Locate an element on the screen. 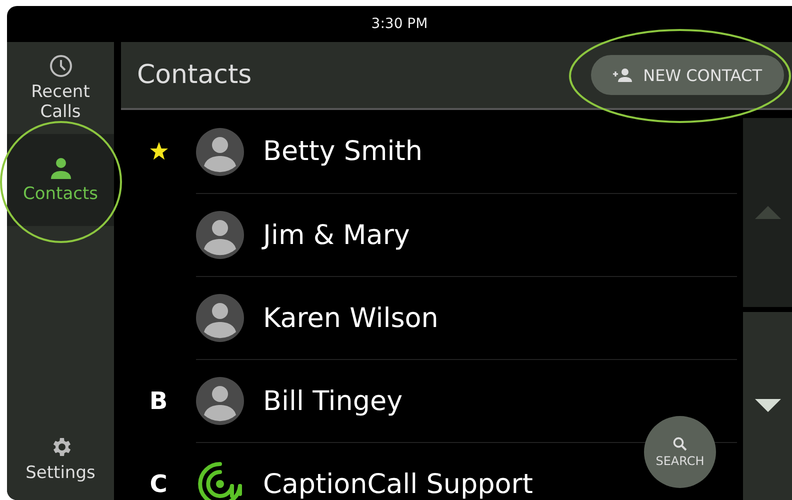 This screenshot has width=792, height=500. section-letter: B is located at coordinates (158, 400).